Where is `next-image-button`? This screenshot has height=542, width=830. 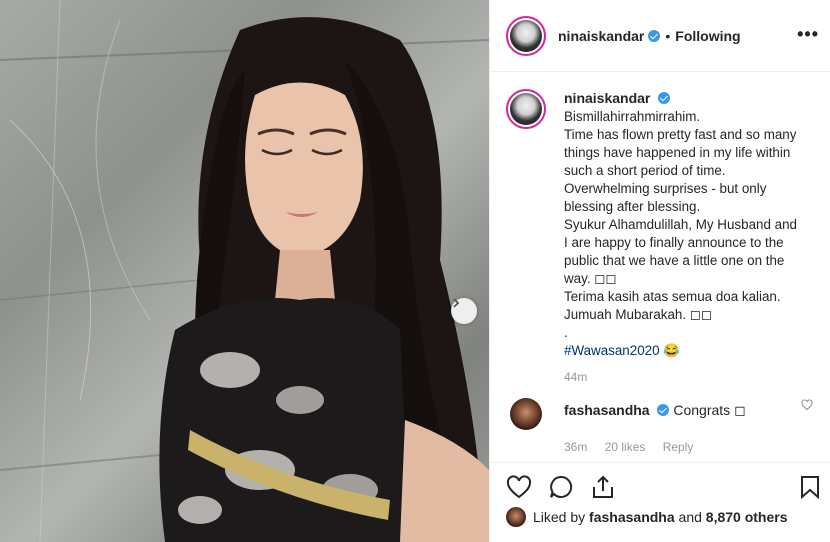 next-image-button is located at coordinates (464, 311).